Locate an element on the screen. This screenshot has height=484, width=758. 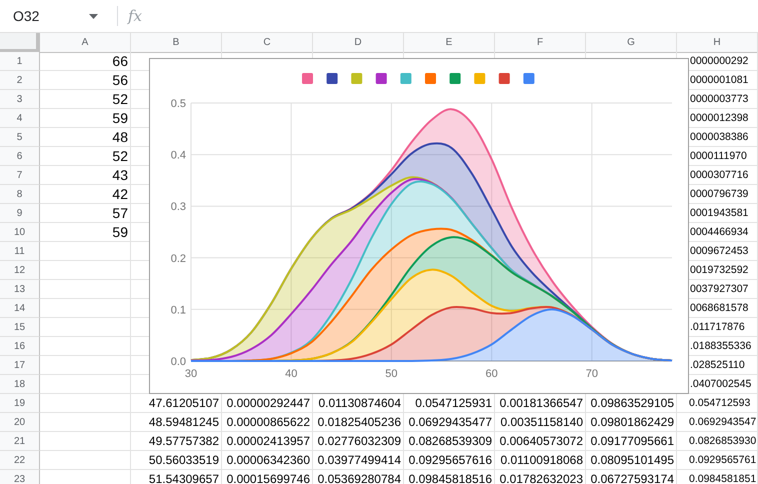
table-cell: 0.0984581851 is located at coordinates (717, 477).